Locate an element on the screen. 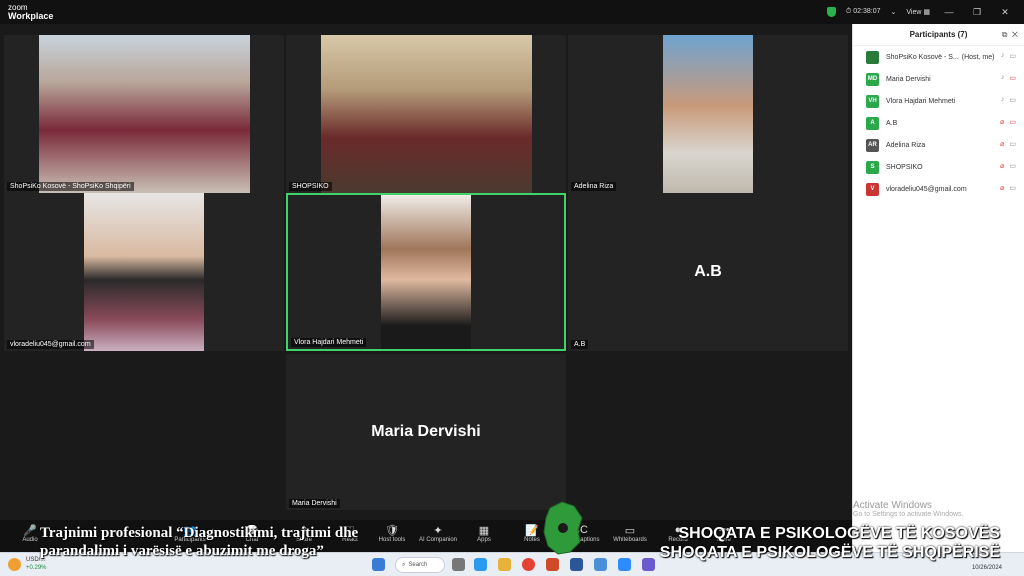 The width and height of the screenshot is (1024, 576). zoom-taskbar-icon is located at coordinates (624, 564).